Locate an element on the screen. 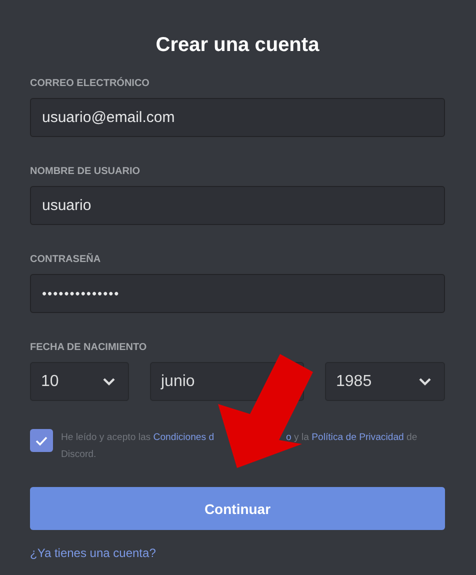 Image resolution: width=476 pixels, height=575 pixels. field-label: NOMBRE DE USUARIO is located at coordinates (86, 172).